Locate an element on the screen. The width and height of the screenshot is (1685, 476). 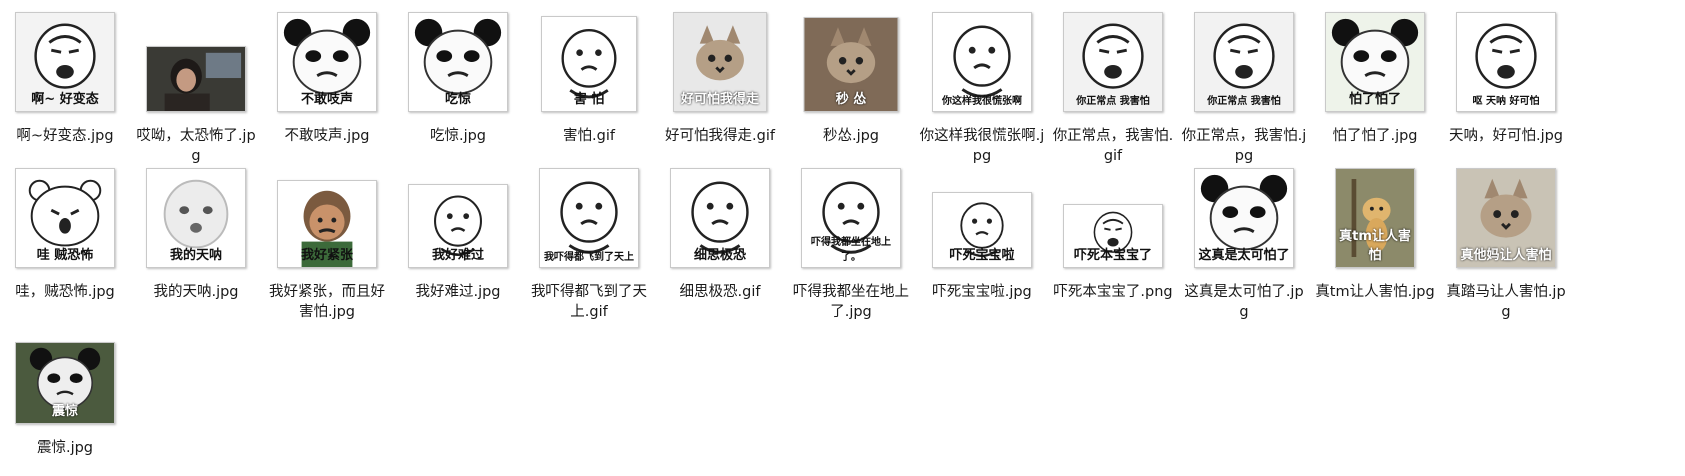
thumbnail-caption-text: 呕 天呐 好可怕 is located at coordinates (1506, 101).